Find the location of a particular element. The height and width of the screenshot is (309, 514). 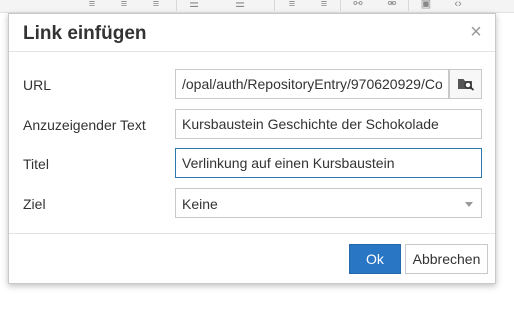

target-label: Ziel is located at coordinates (34, 204).